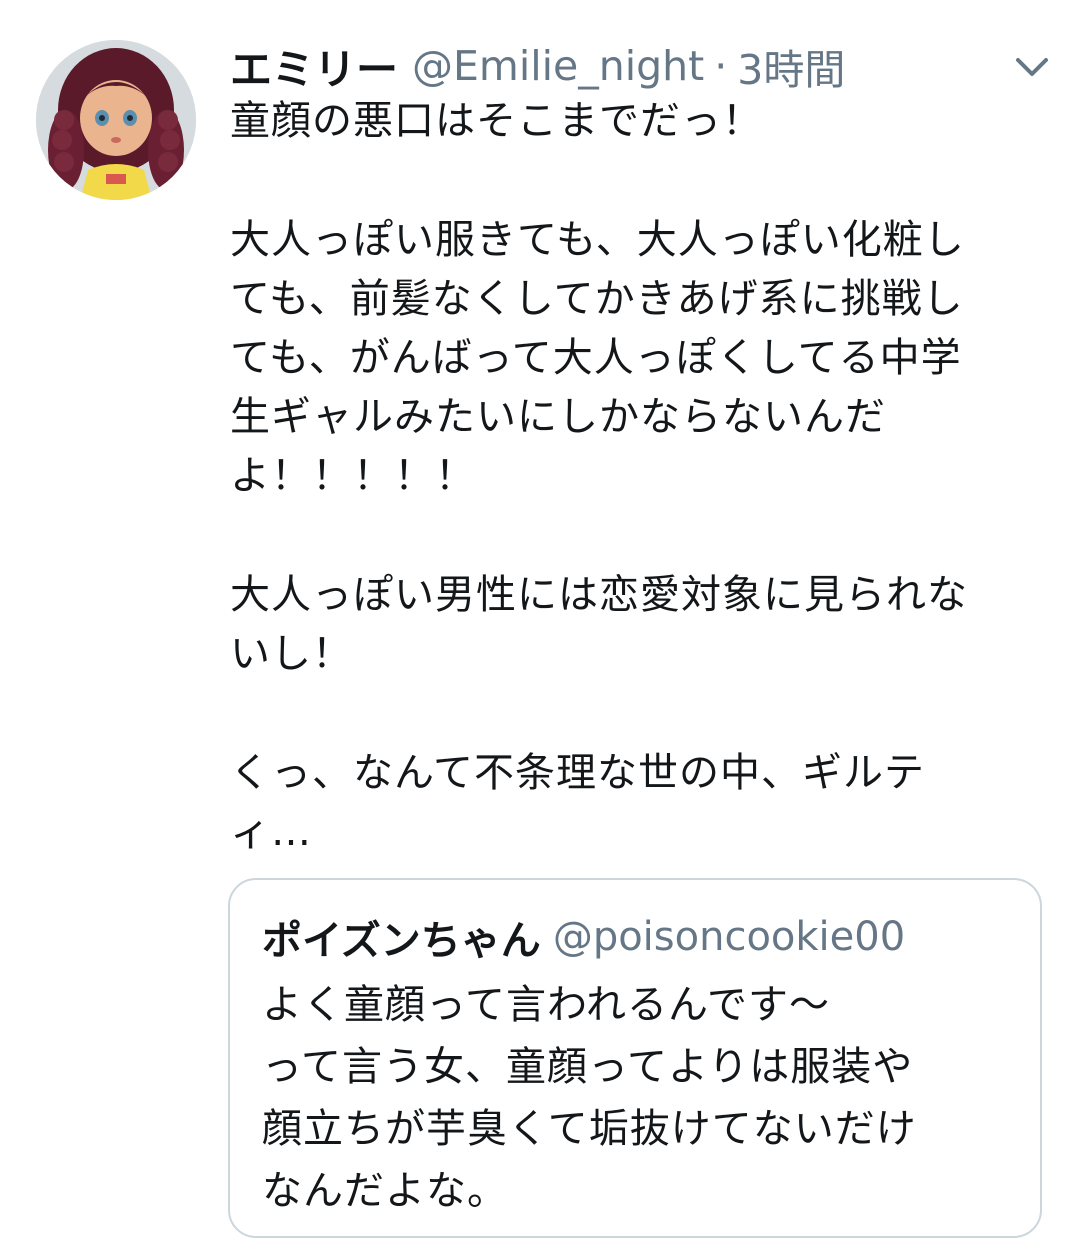  What do you see at coordinates (597, 240) in the screenshot?
I see `tweet-text-line: 大人っぽい服きても、大人っぽい化粧し` at bounding box center [597, 240].